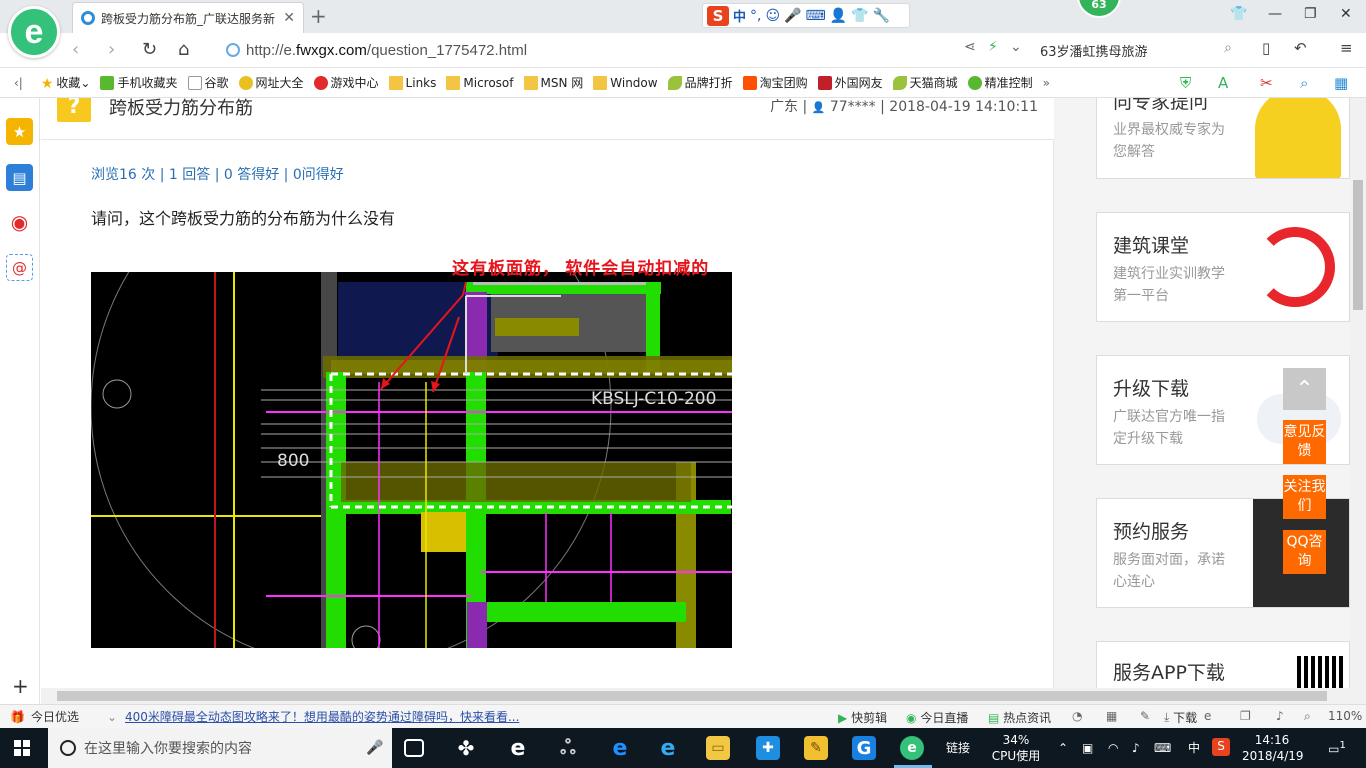  I want to click on shield-icon: ⛨, so click(1185, 83).